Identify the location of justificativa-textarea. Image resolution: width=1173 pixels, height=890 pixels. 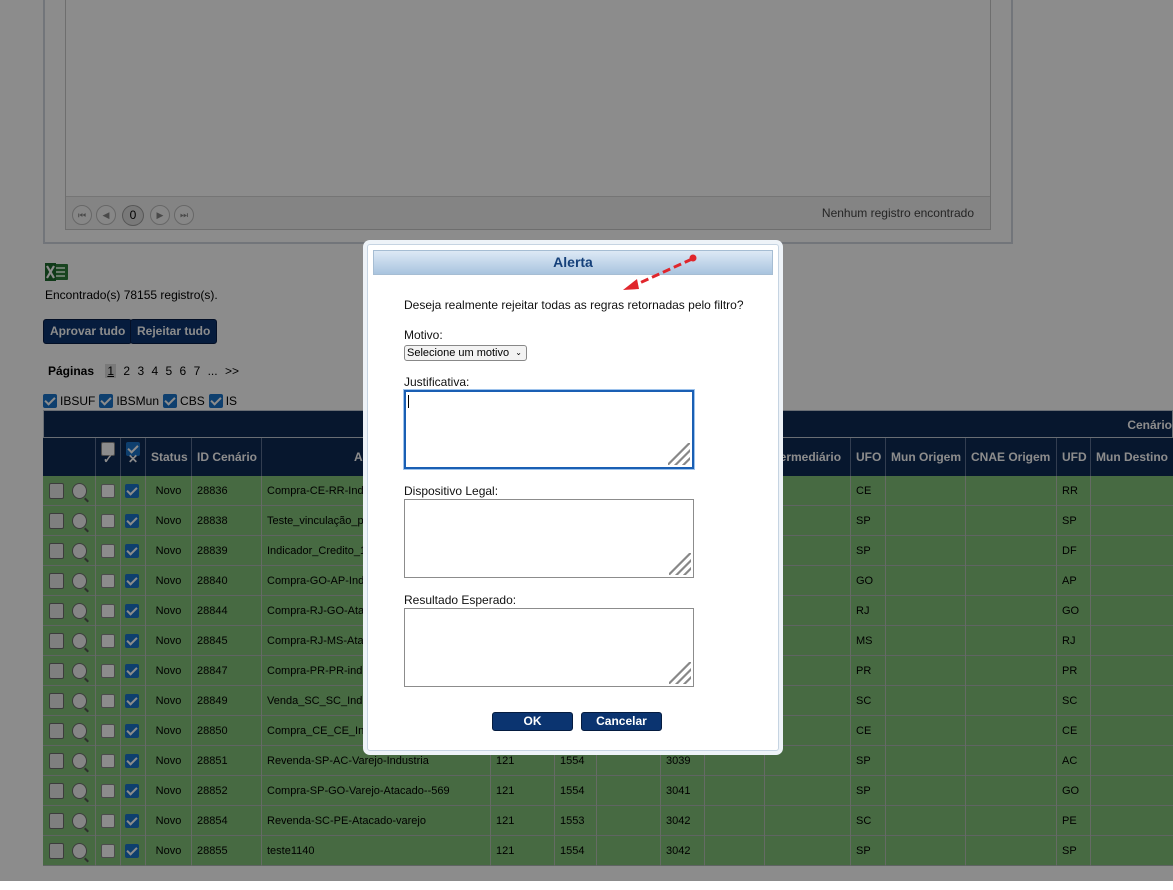
(549, 429).